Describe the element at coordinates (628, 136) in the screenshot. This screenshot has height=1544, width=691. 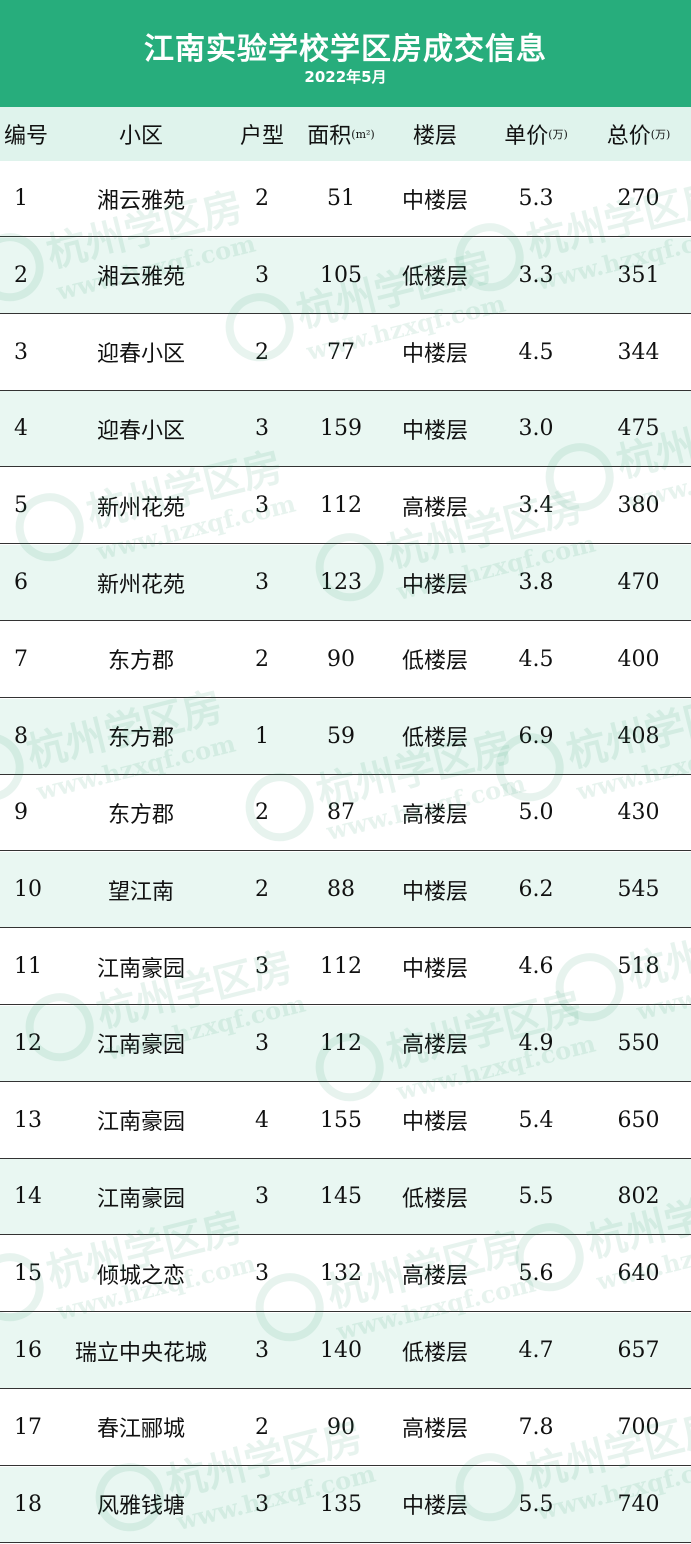
I see `column-header-total-price-label: 总价` at that location.